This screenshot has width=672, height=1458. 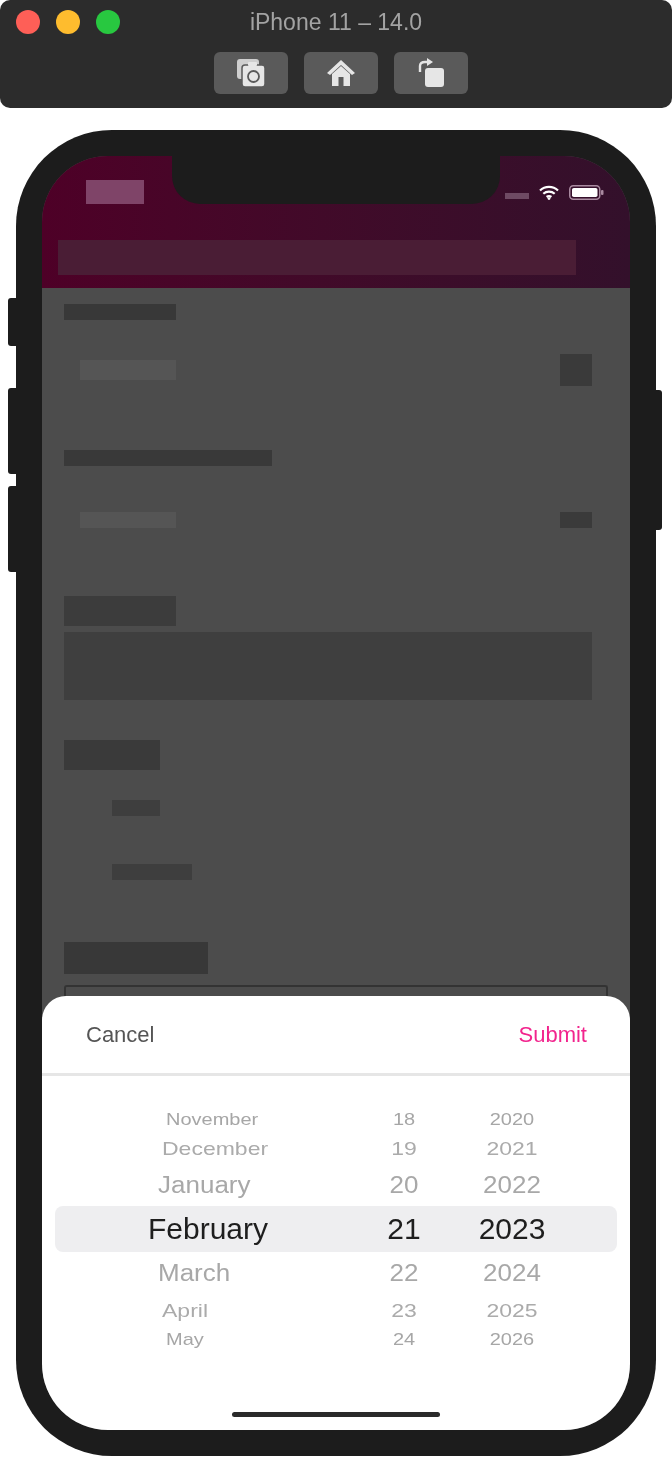 What do you see at coordinates (549, 192) in the screenshot?
I see `wifi-icon` at bounding box center [549, 192].